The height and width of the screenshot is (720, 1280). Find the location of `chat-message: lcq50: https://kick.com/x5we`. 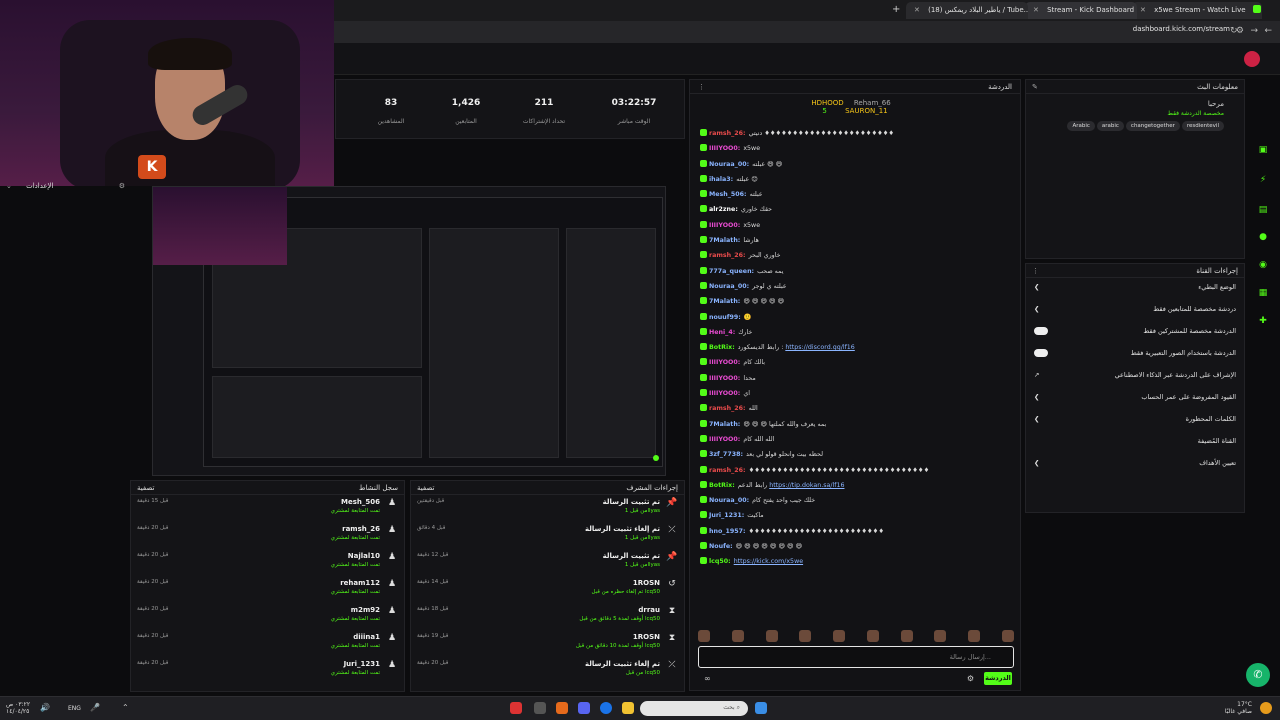

chat-message: lcq50: https://kick.com/x5we is located at coordinates (855, 561).